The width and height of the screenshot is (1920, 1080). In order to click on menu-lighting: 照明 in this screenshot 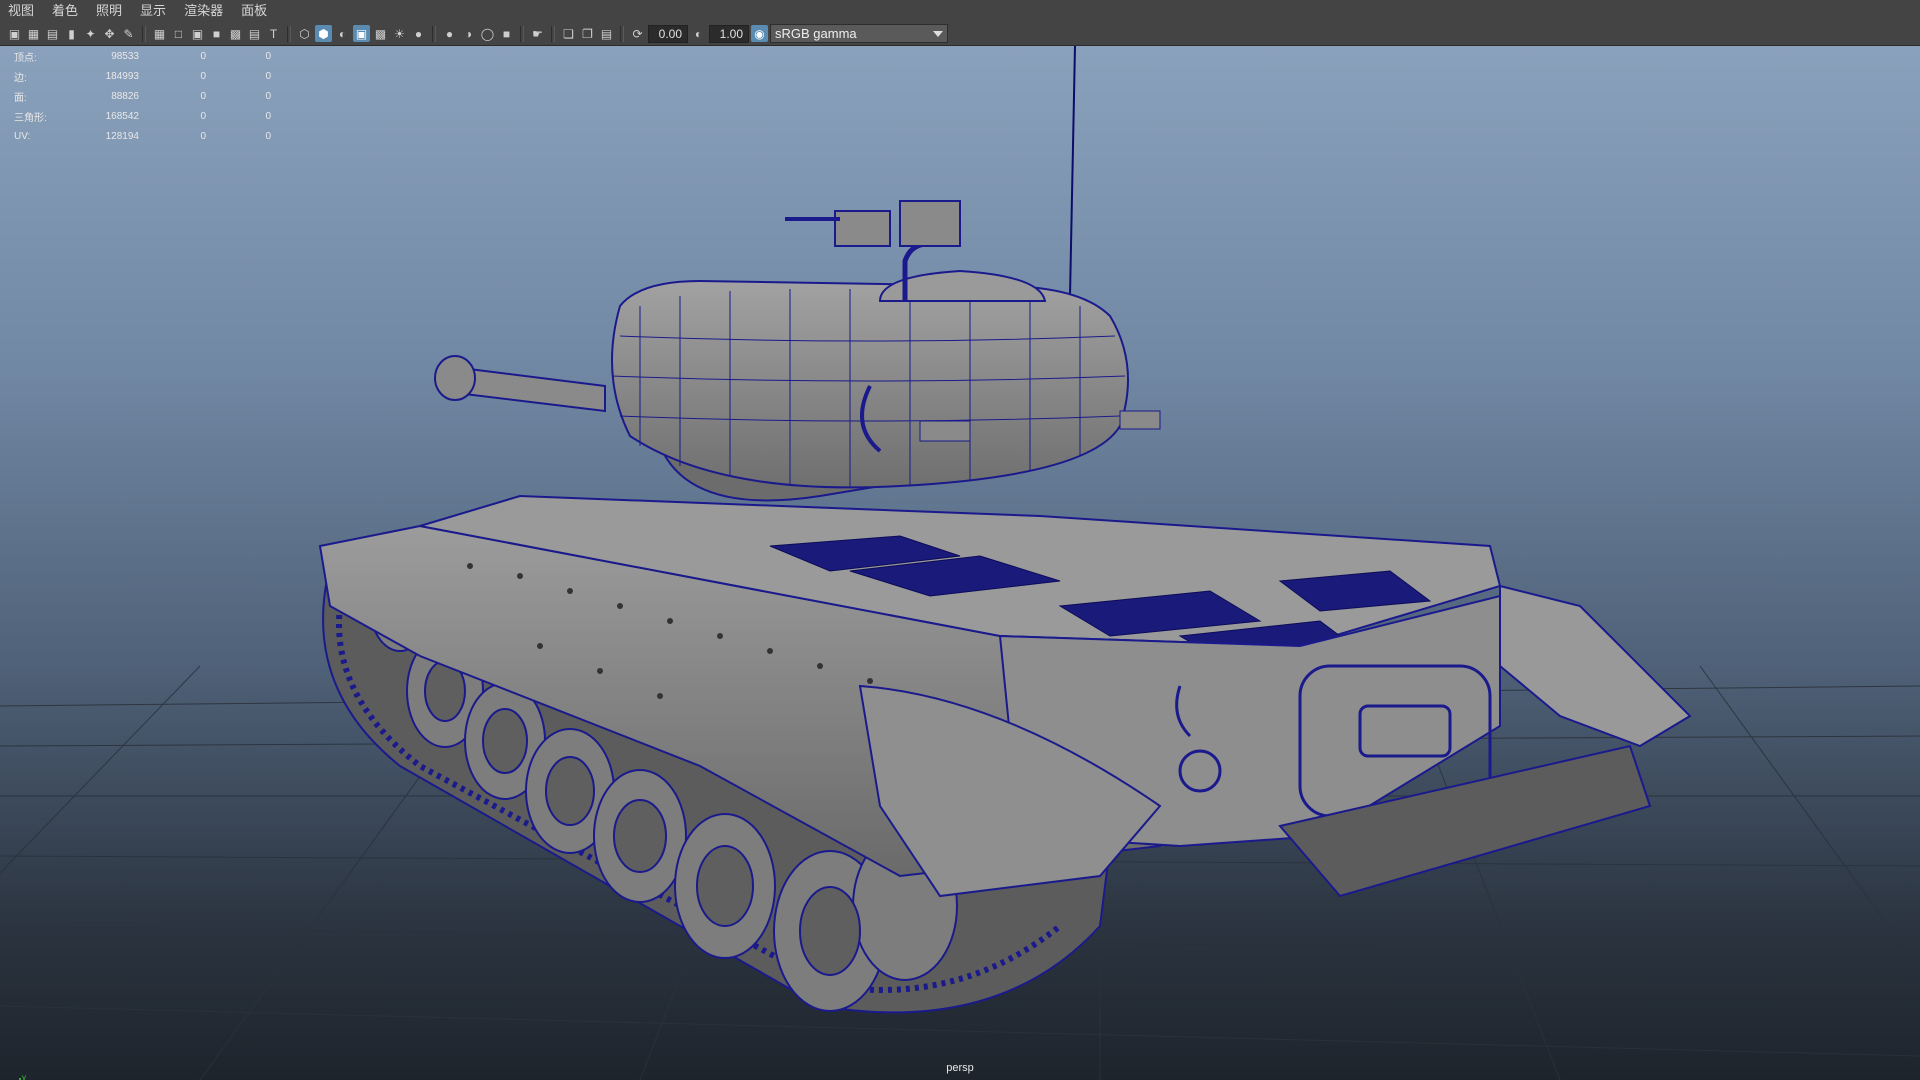, I will do `click(110, 11)`.